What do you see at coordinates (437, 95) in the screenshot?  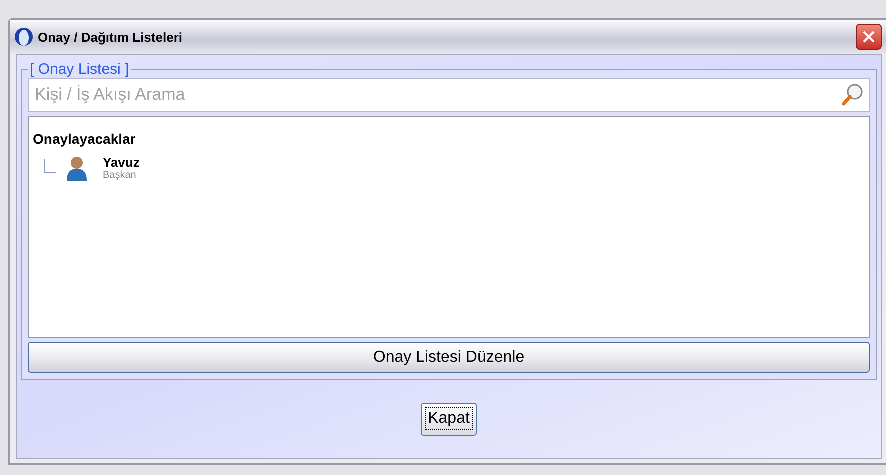 I see `search-input: Kişi / İş Akışı Arama` at bounding box center [437, 95].